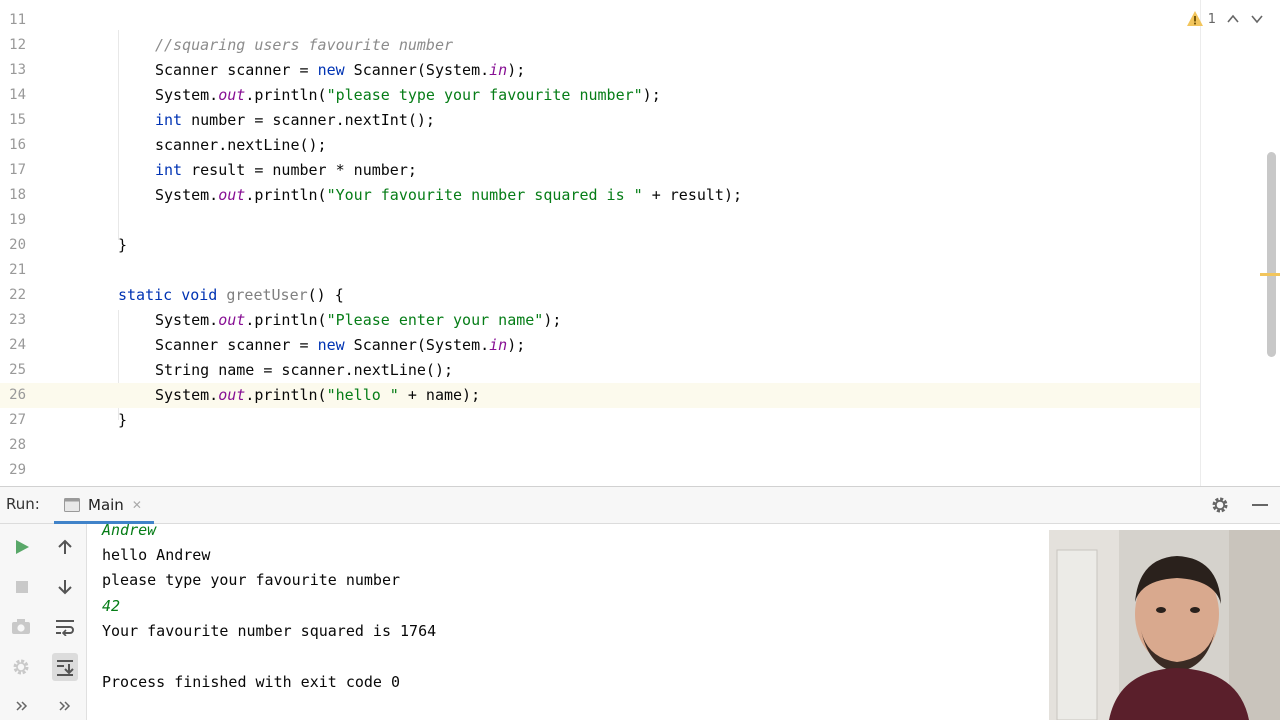 This screenshot has width=1280, height=720. Describe the element at coordinates (65, 667) in the screenshot. I see `scroll-to-end-button` at that location.